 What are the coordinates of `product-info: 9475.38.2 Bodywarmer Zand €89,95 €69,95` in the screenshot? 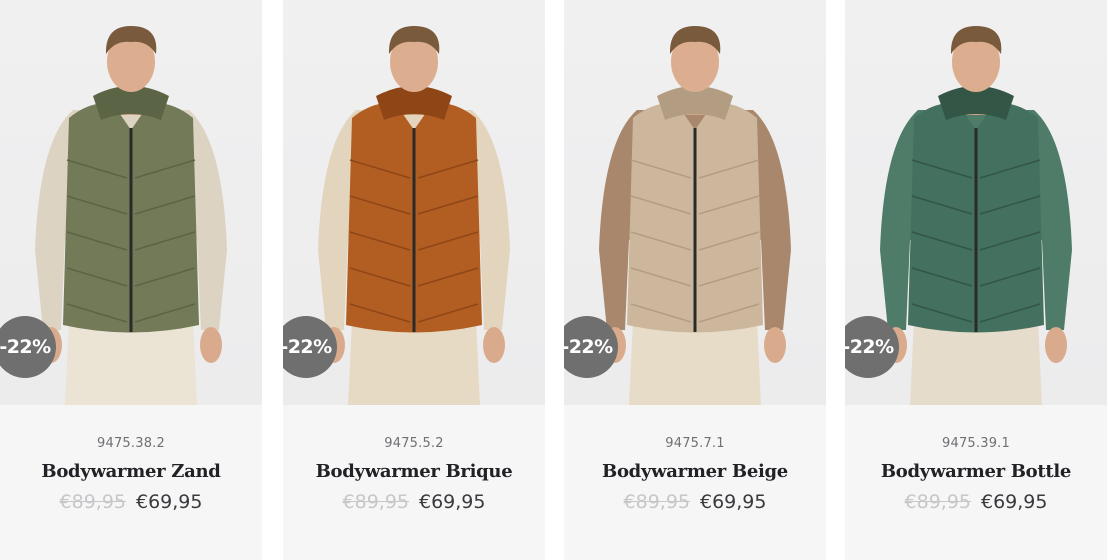 It's located at (131, 482).